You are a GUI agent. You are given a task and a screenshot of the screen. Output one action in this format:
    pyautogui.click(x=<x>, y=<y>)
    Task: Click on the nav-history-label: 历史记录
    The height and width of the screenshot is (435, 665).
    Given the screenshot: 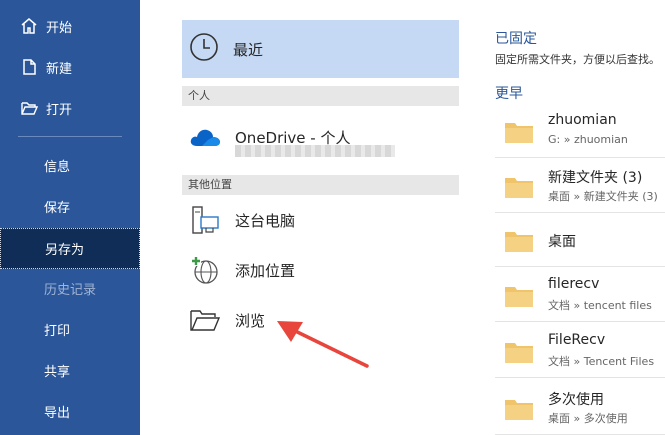 What is the action you would take?
    pyautogui.click(x=70, y=290)
    